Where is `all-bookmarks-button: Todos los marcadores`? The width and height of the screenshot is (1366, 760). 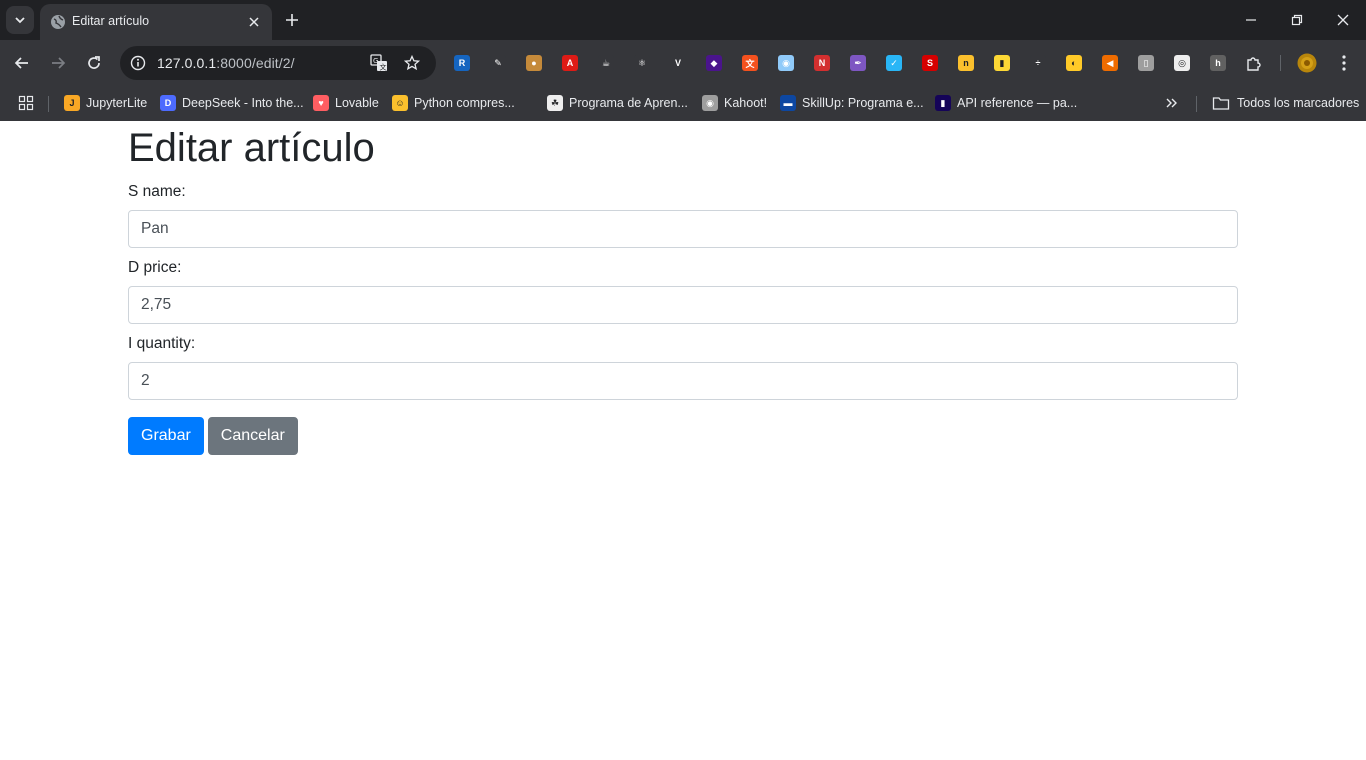
all-bookmarks-button: Todos los marcadores is located at coordinates (1285, 103).